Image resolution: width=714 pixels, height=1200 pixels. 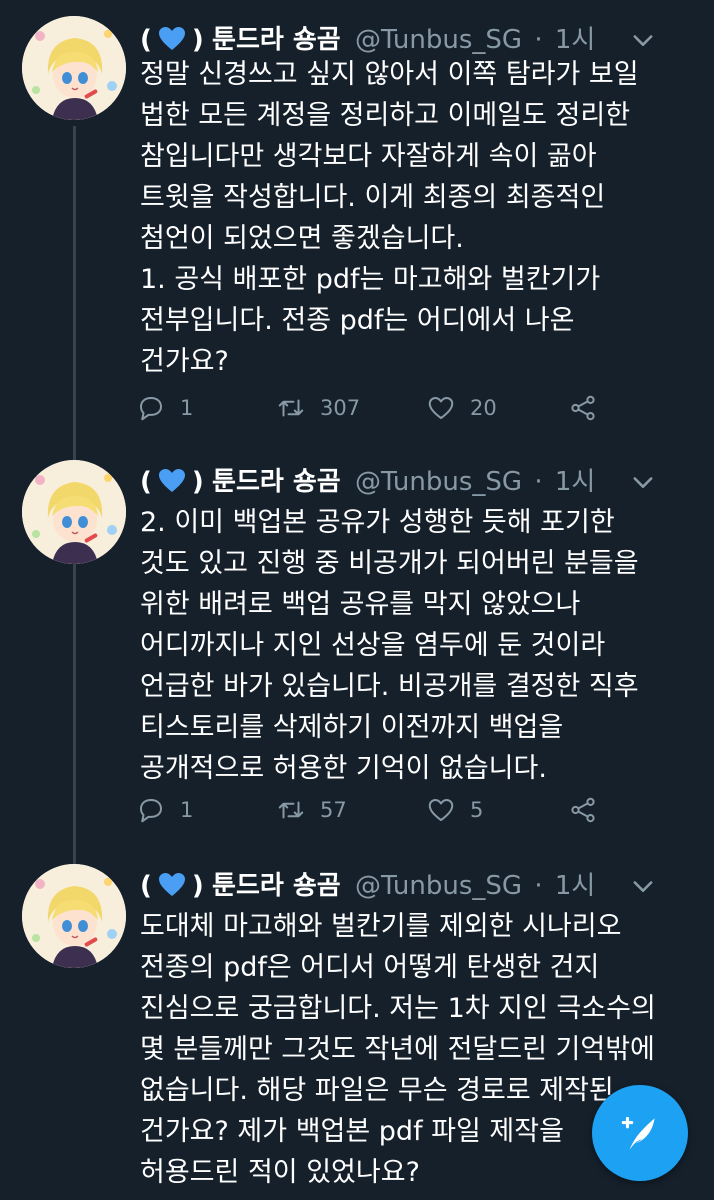 I want to click on tweet-actions: 1 57 5, so click(x=371, y=810).